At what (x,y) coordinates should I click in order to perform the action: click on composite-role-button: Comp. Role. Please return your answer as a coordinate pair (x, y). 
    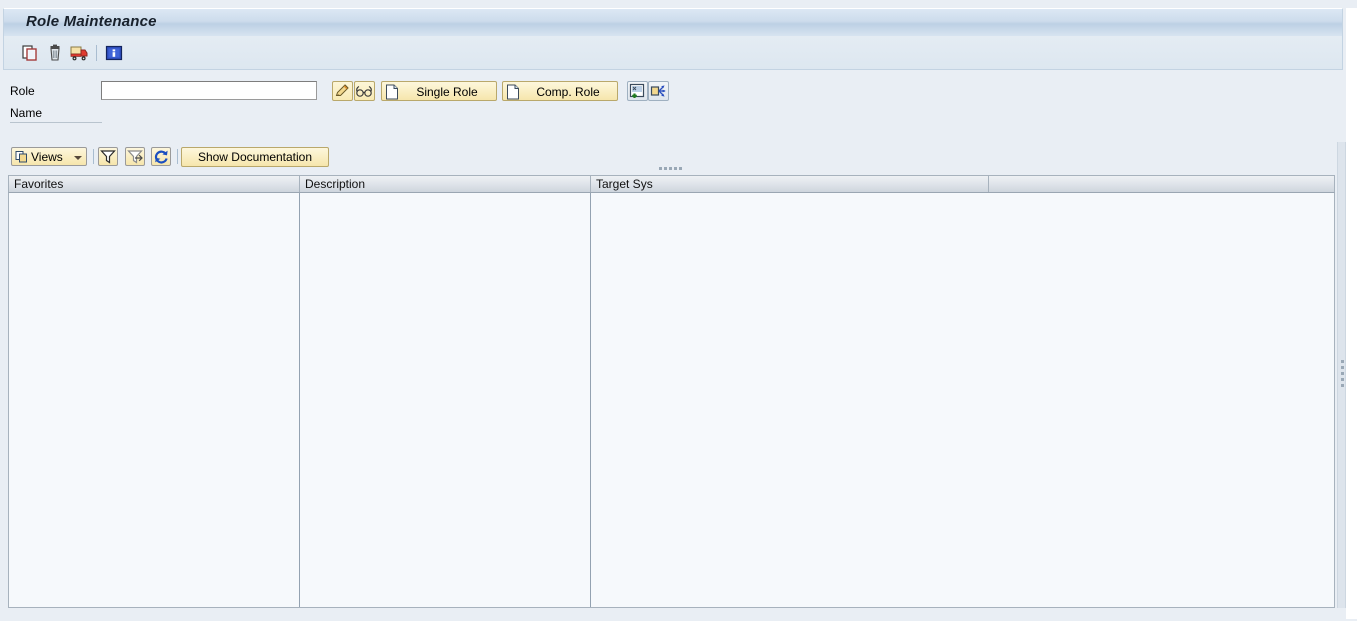
    Looking at the image, I should click on (560, 91).